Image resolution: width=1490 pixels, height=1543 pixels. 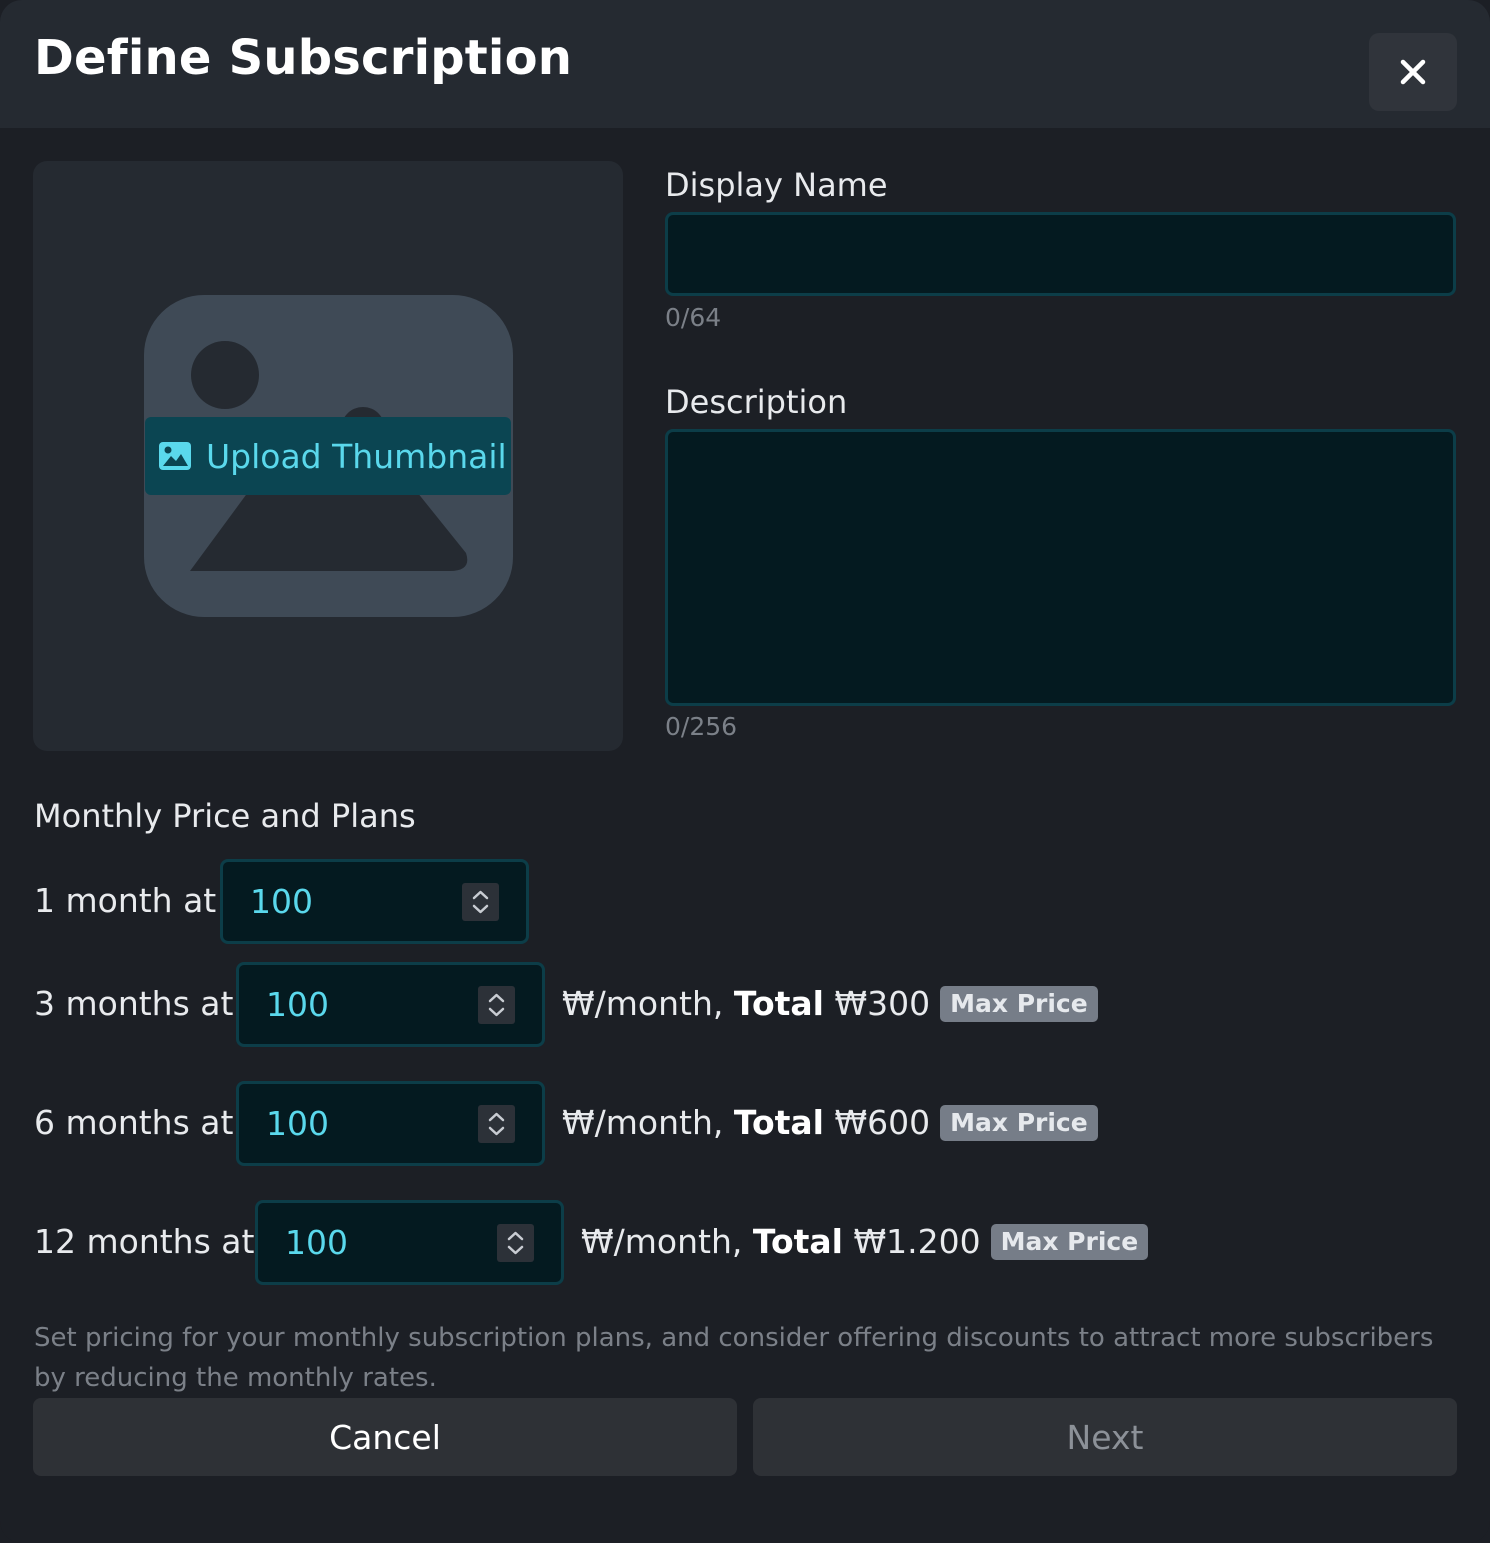 I want to click on description-counter: 0/256, so click(x=701, y=726).